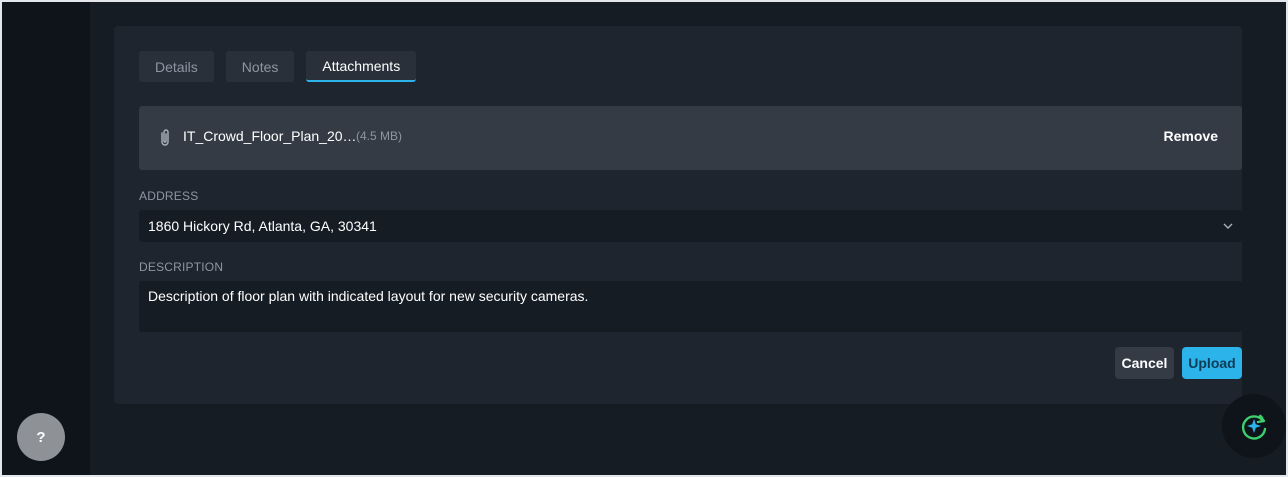  I want to click on address-select: 1860 Hickory Rd, Atlanta, GA, 30341, so click(690, 226).